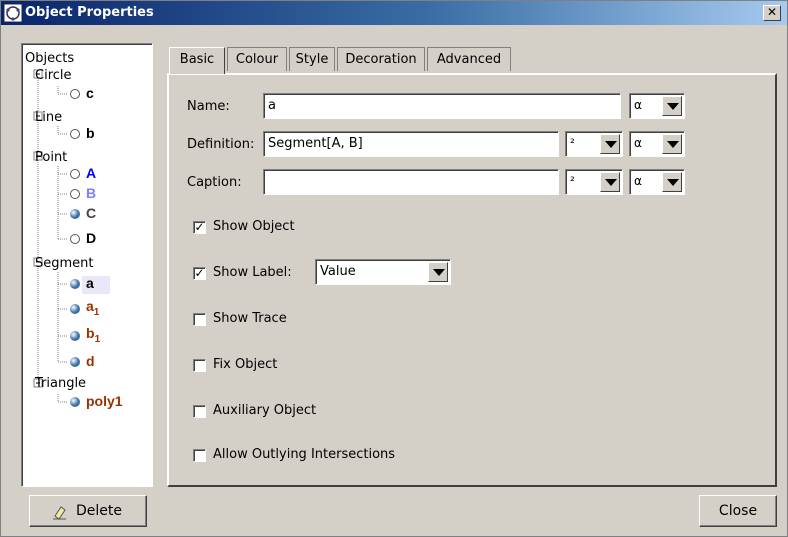  I want to click on caption-greek-dropdown: α, so click(657, 182).